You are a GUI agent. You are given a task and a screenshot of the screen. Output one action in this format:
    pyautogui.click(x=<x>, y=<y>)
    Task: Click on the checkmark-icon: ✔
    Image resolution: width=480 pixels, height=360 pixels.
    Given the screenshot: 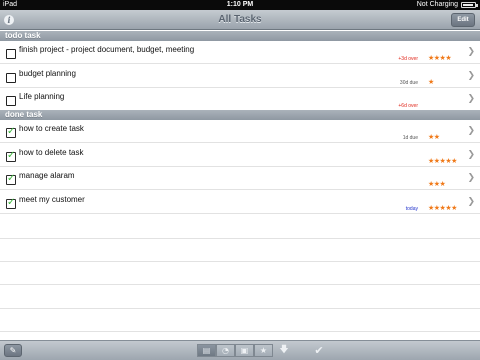 What is the action you would take?
    pyautogui.click(x=319, y=350)
    